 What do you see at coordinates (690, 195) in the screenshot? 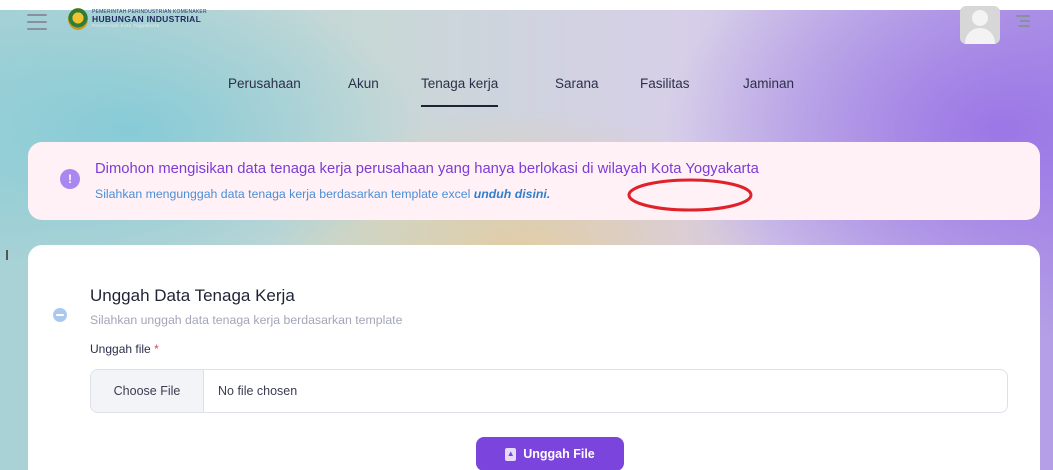
I see `red-annotation-circle` at bounding box center [690, 195].